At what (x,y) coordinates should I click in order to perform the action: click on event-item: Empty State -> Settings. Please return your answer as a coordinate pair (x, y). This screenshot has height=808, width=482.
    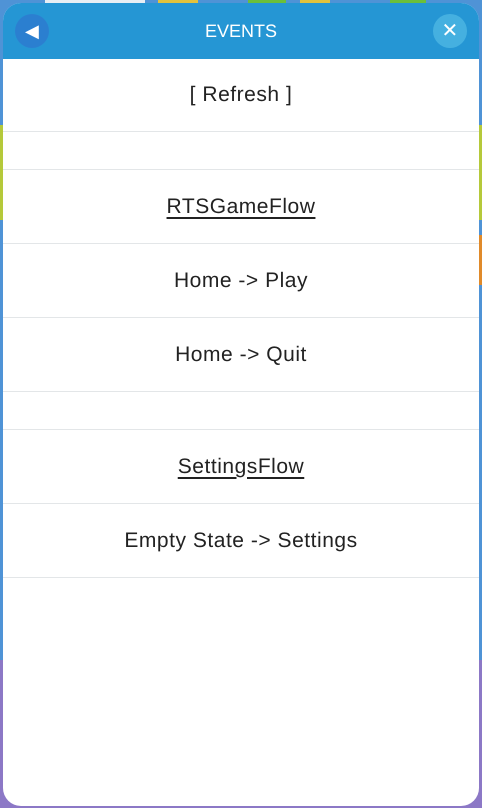
    Looking at the image, I should click on (241, 541).